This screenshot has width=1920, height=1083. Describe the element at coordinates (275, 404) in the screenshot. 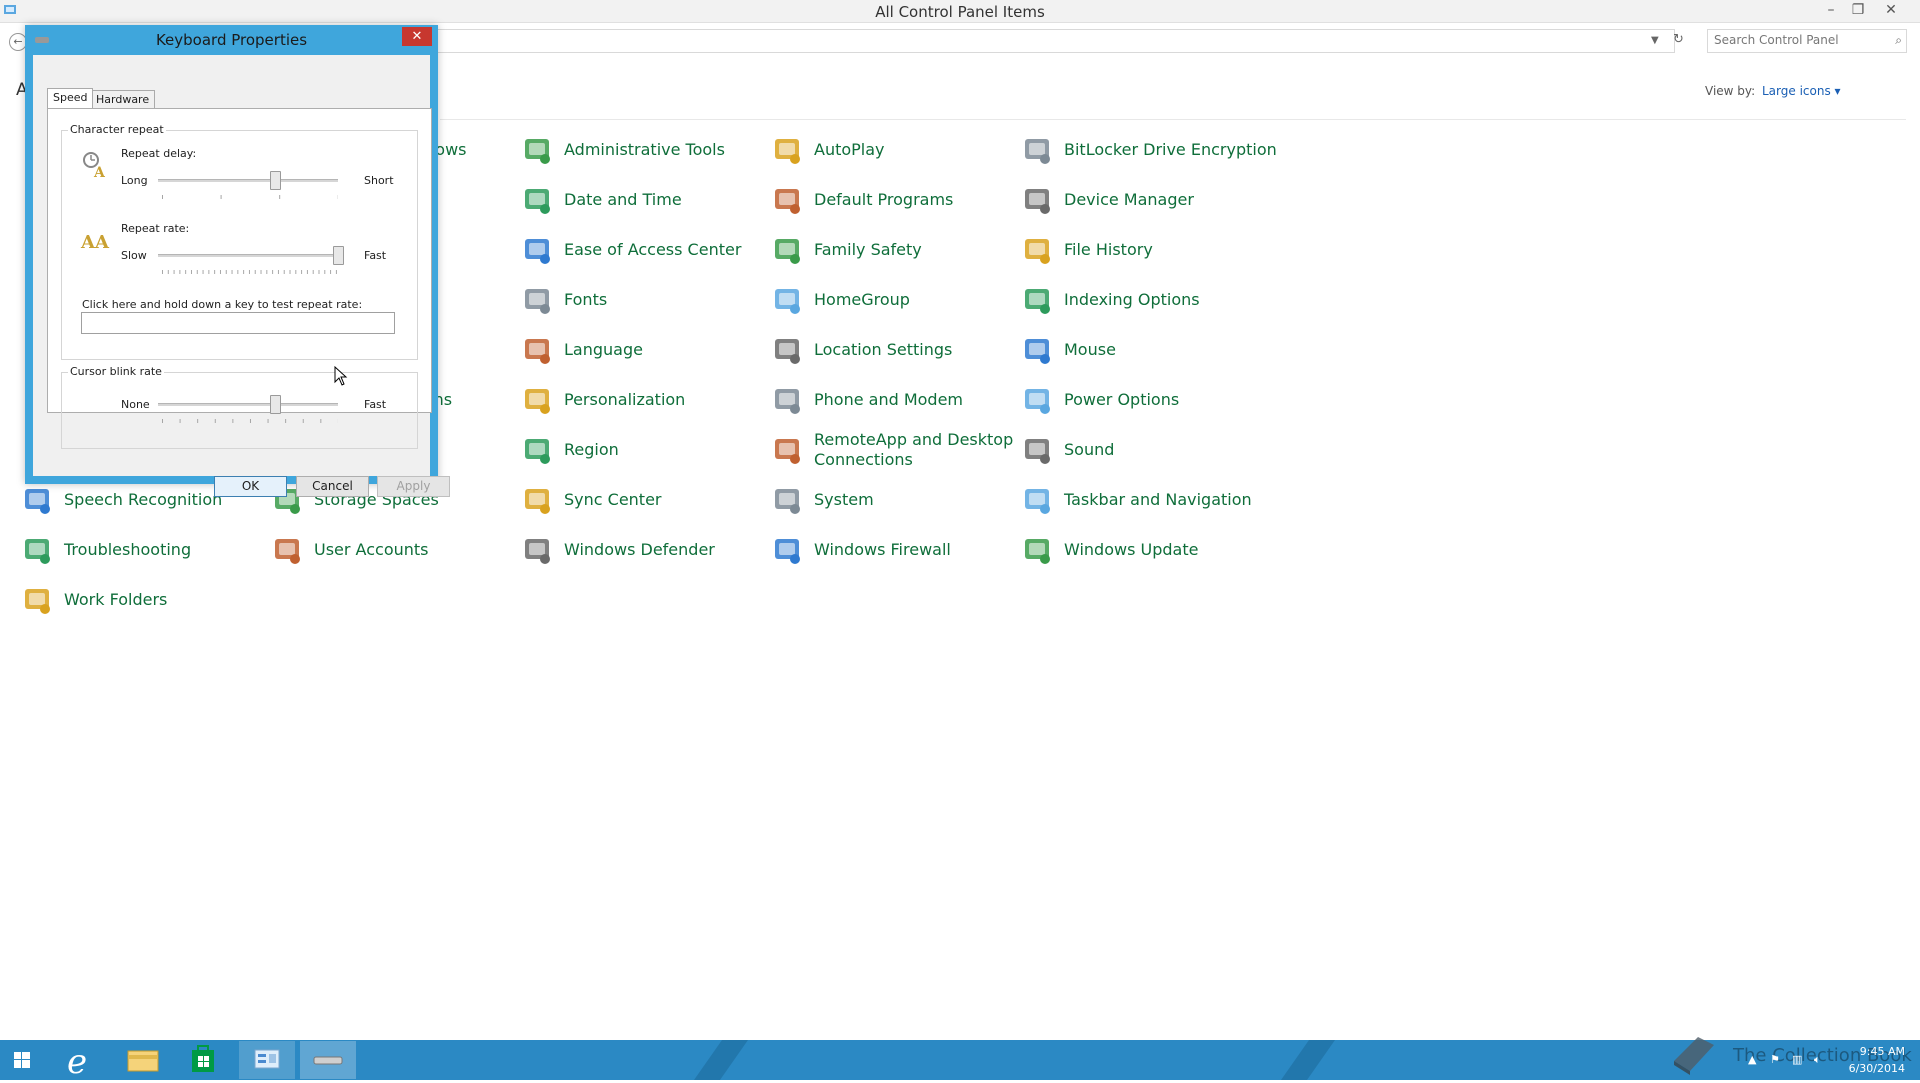

I see `cursor-blink-slider` at that location.